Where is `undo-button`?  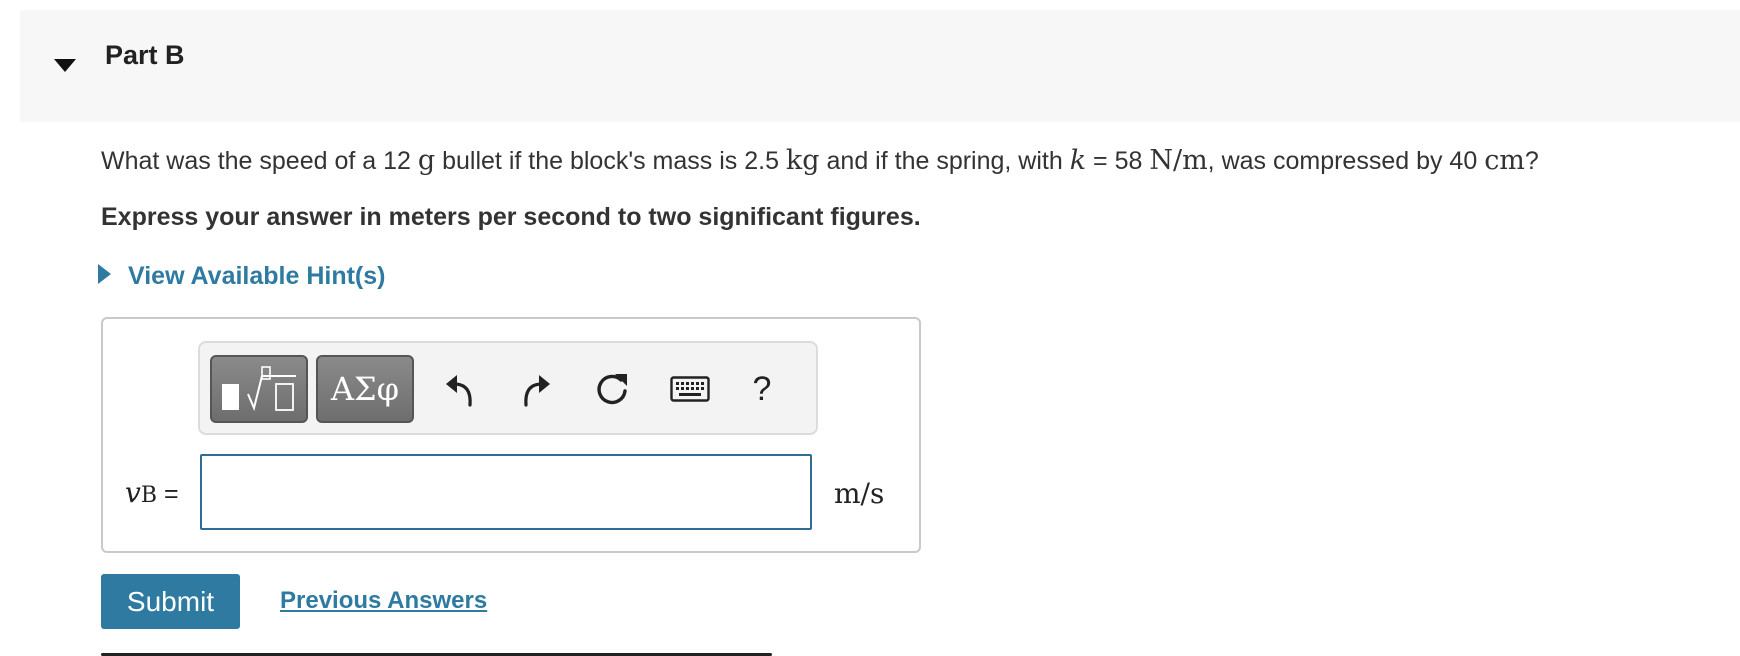
undo-button is located at coordinates (460, 389).